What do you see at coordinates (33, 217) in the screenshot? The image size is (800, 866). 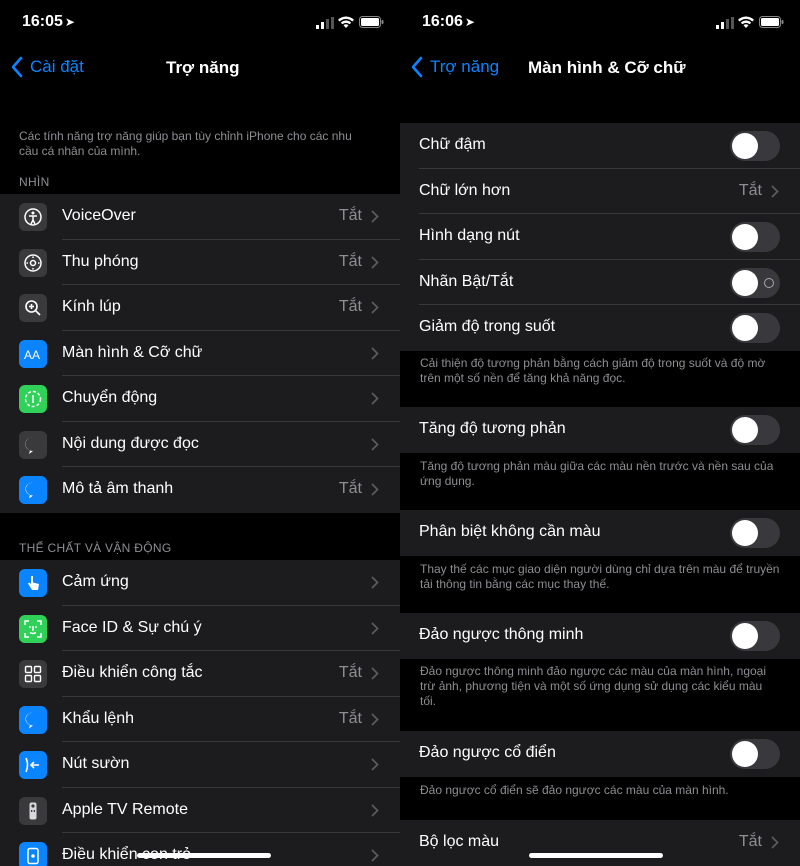 I see `voiceover-icon` at bounding box center [33, 217].